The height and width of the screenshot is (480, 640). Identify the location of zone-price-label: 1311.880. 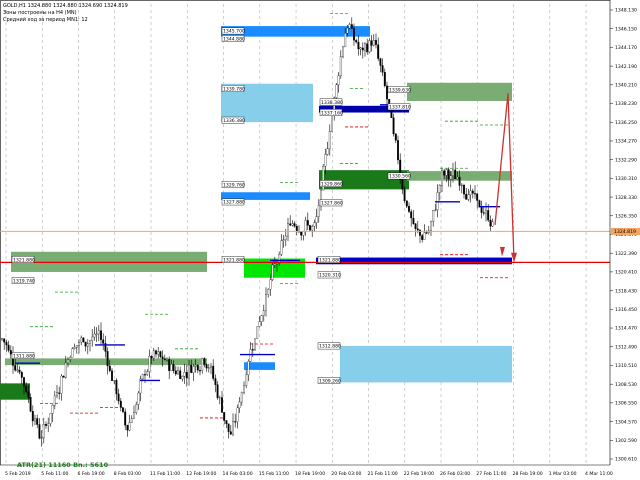
(23, 355).